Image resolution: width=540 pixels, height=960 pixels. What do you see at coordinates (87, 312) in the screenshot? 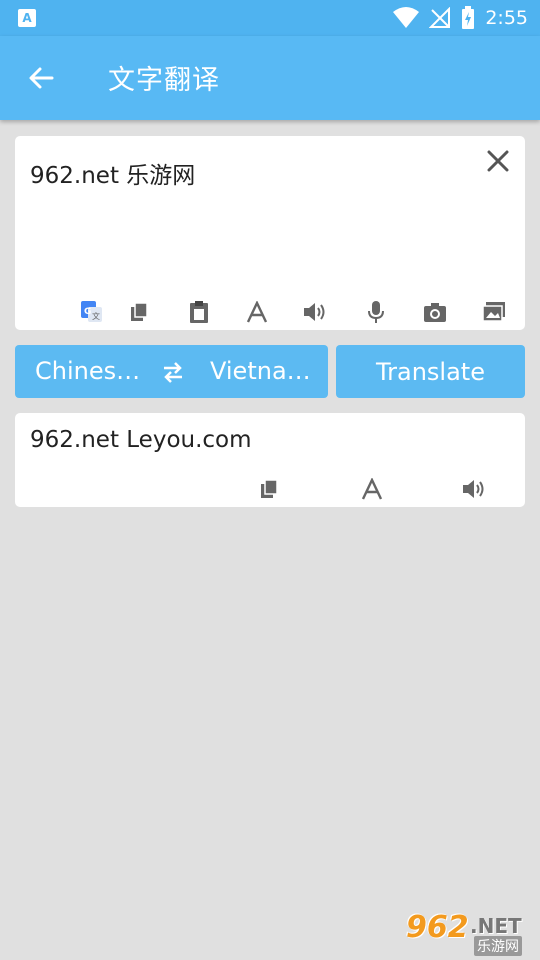
I see `svg-text: G` at bounding box center [87, 312].